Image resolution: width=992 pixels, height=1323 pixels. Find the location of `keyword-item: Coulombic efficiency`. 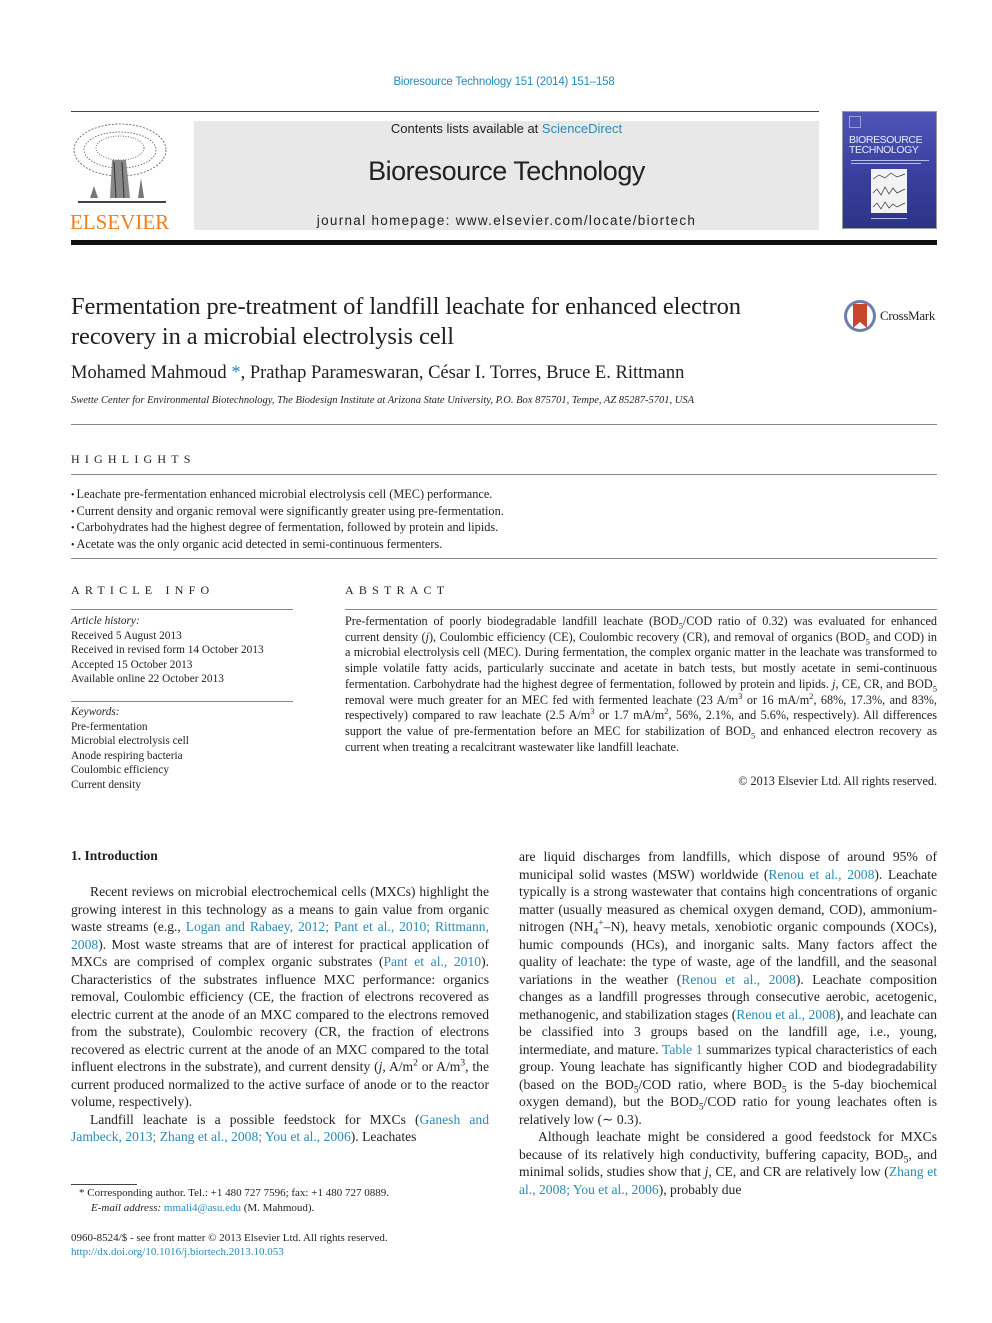

keyword-item: Coulombic efficiency is located at coordinates (120, 770).